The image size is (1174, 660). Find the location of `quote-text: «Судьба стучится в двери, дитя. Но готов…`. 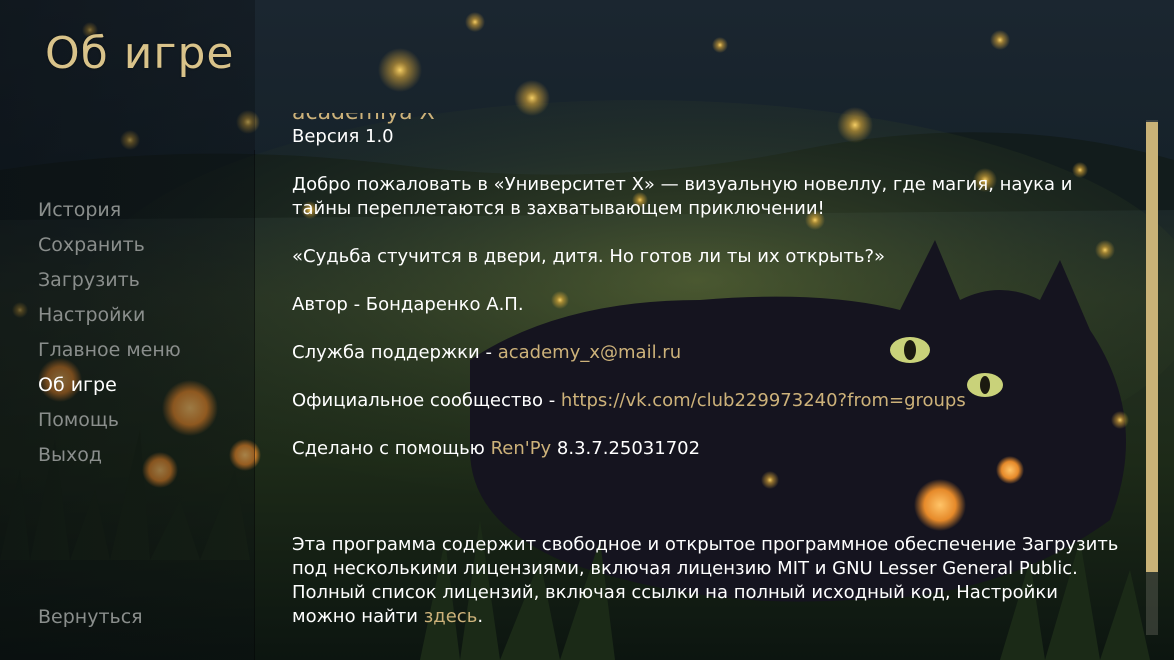

quote-text: «Судьба стучится в двери, дитя. Но готов… is located at coordinates (589, 256).